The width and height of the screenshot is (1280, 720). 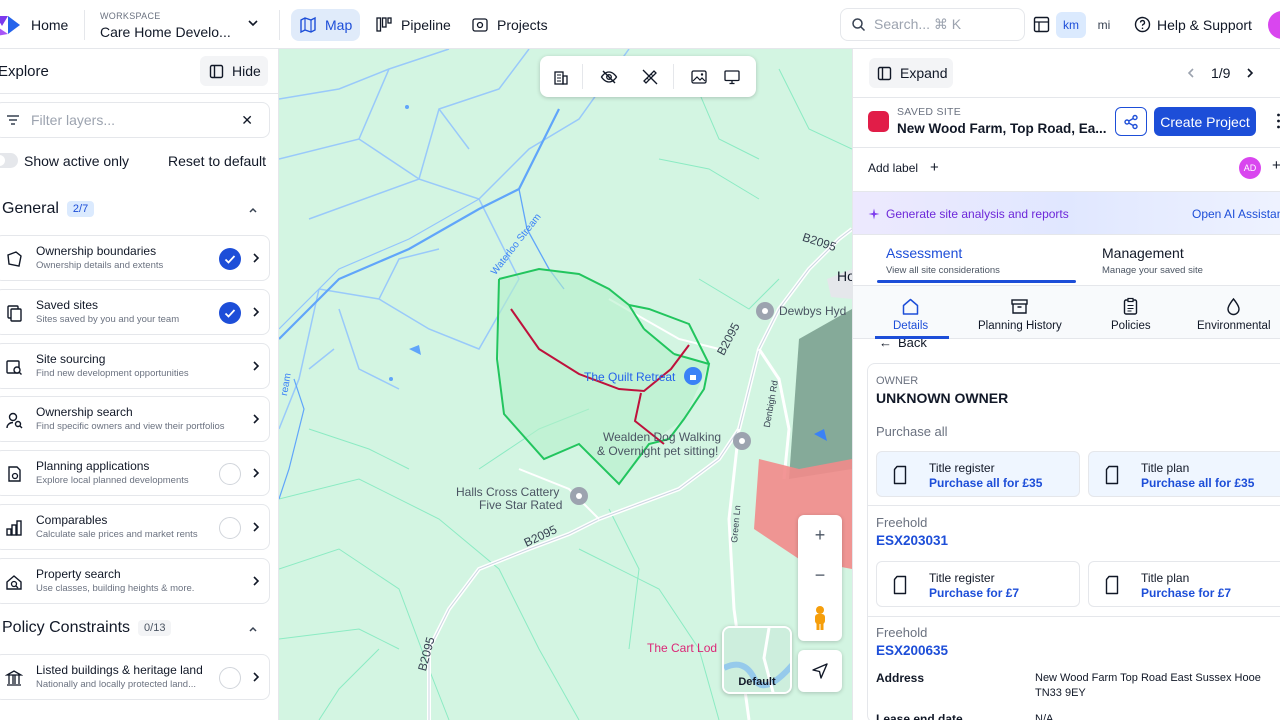 I want to click on comparables-icon, so click(x=14, y=528).